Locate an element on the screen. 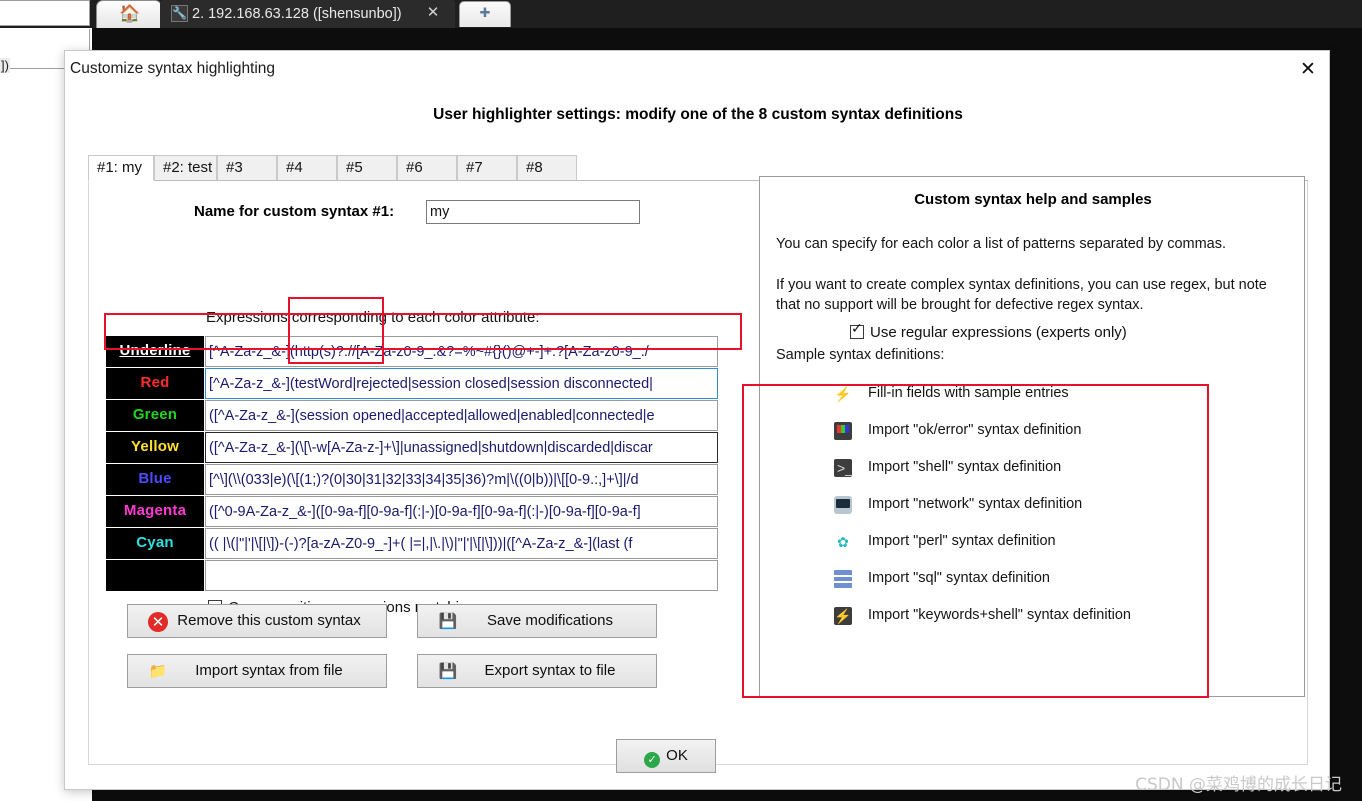 The height and width of the screenshot is (801, 1362). expression-row: Cyan is located at coordinates (412, 543).